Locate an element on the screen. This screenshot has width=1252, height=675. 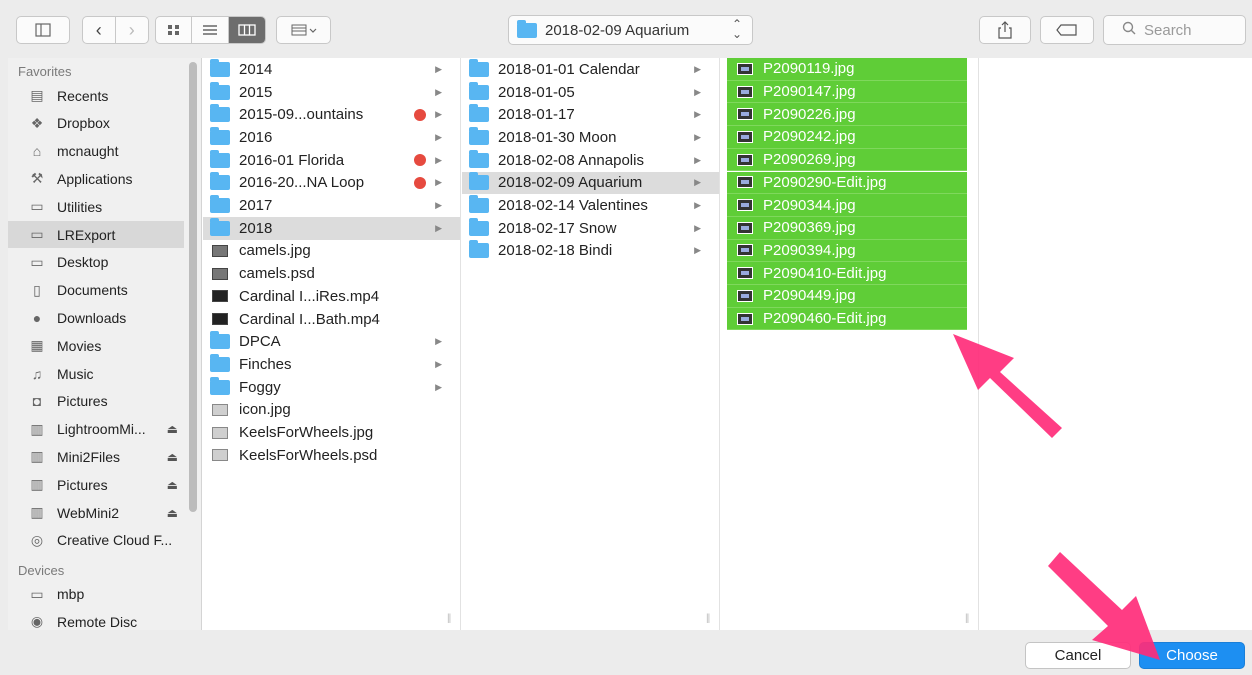
sidebar-item: ▥ Pictures ⏏ is located at coordinates (96, 484).